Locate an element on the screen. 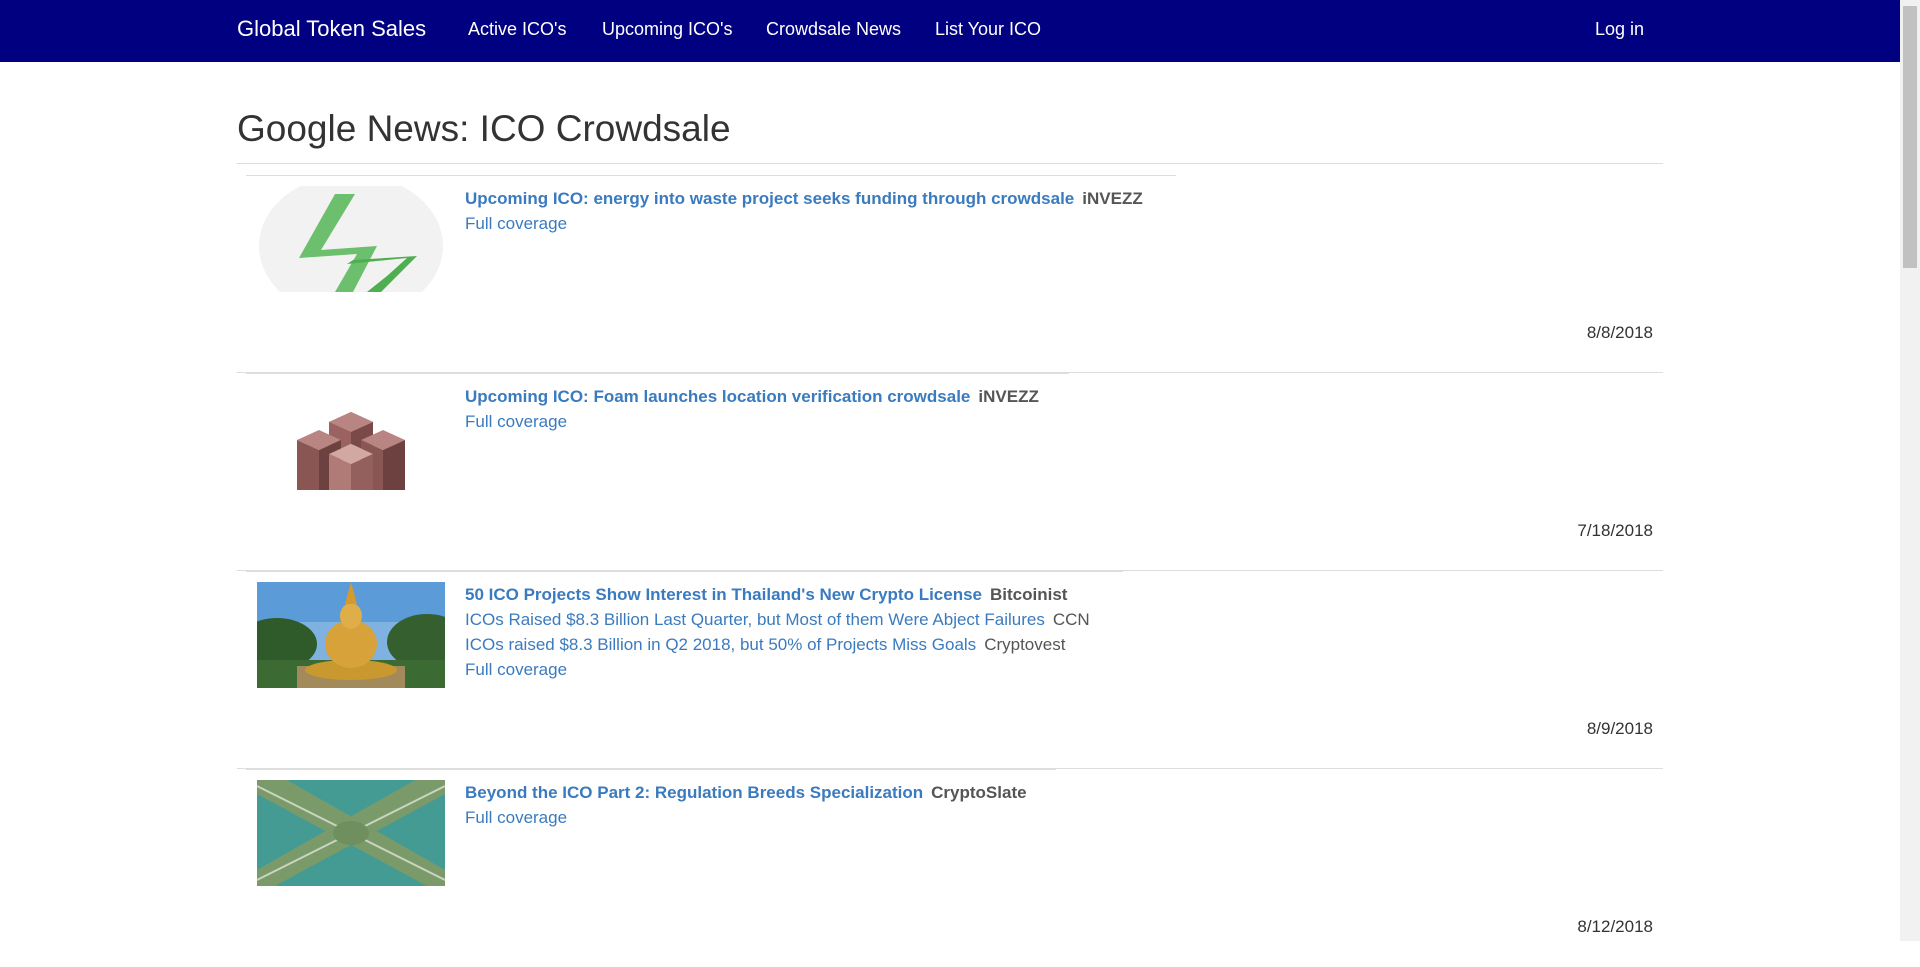  news-date: 7/18/2018 is located at coordinates (1615, 530).